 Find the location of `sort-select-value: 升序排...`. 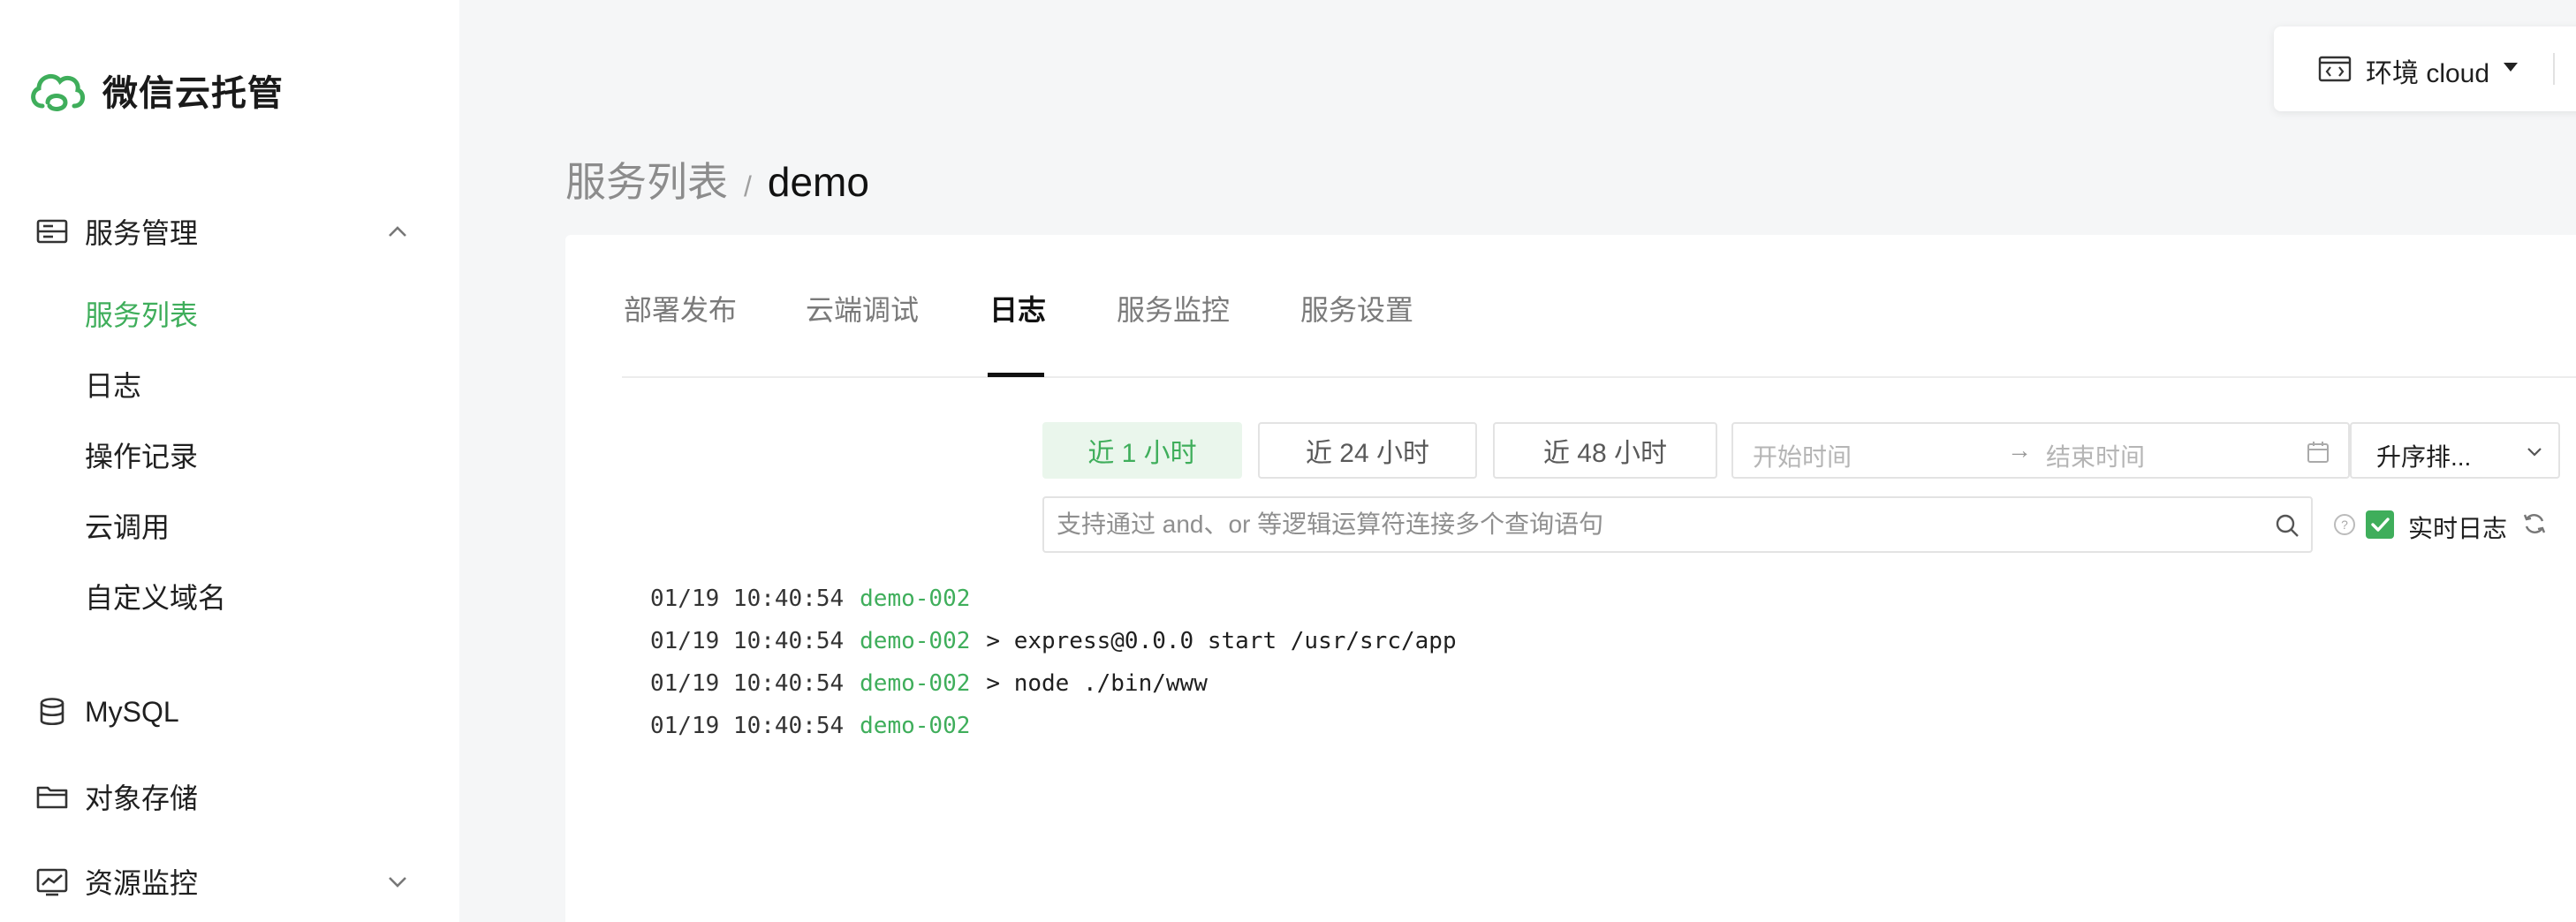

sort-select-value: 升序排... is located at coordinates (2424, 457).